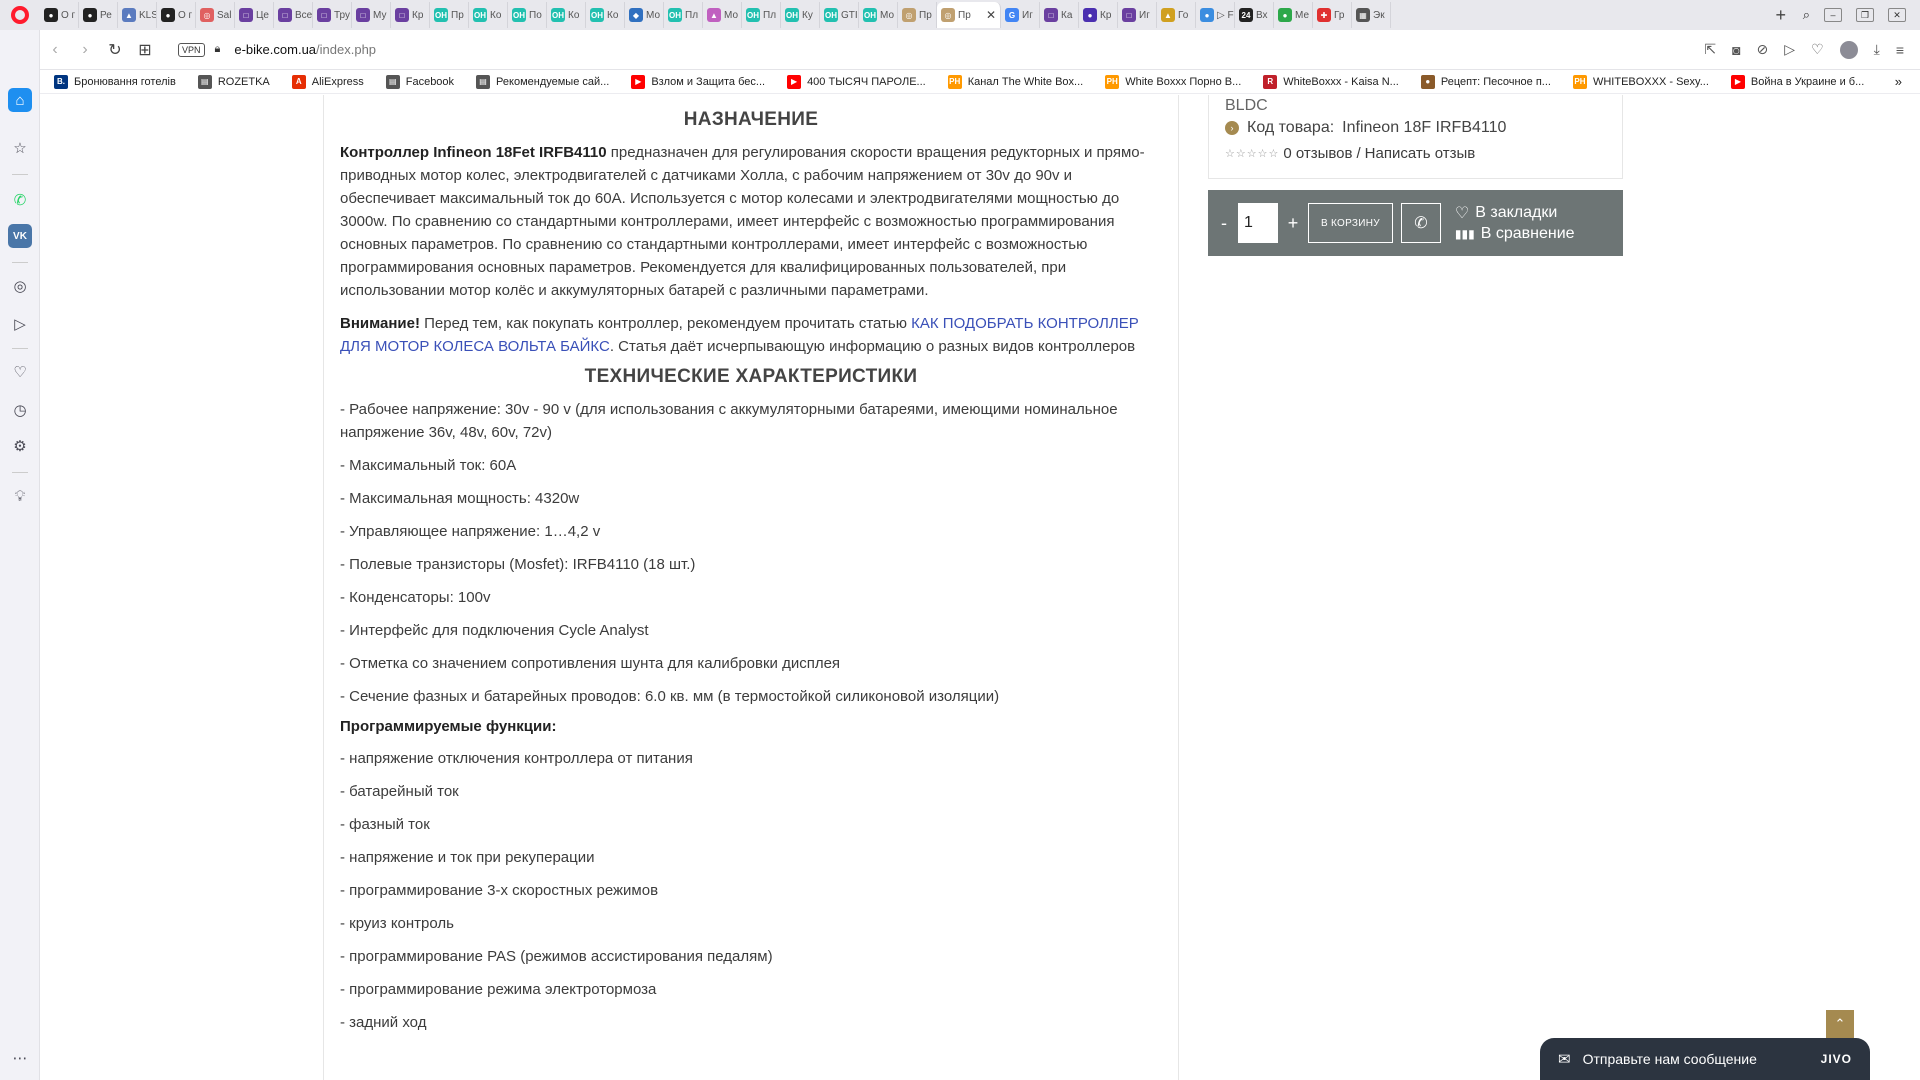  What do you see at coordinates (527, 15) in the screenshot?
I see `browser-tab: OH По` at bounding box center [527, 15].